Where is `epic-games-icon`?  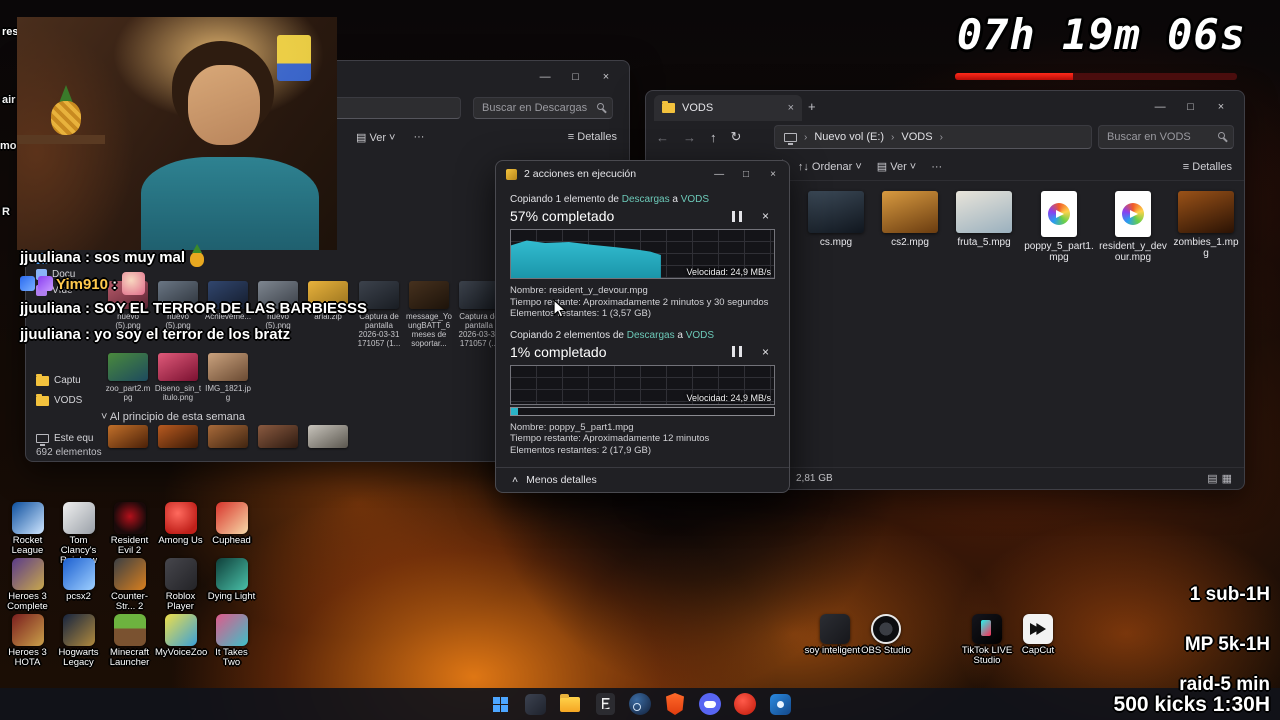
epic-games-icon is located at coordinates (605, 704).